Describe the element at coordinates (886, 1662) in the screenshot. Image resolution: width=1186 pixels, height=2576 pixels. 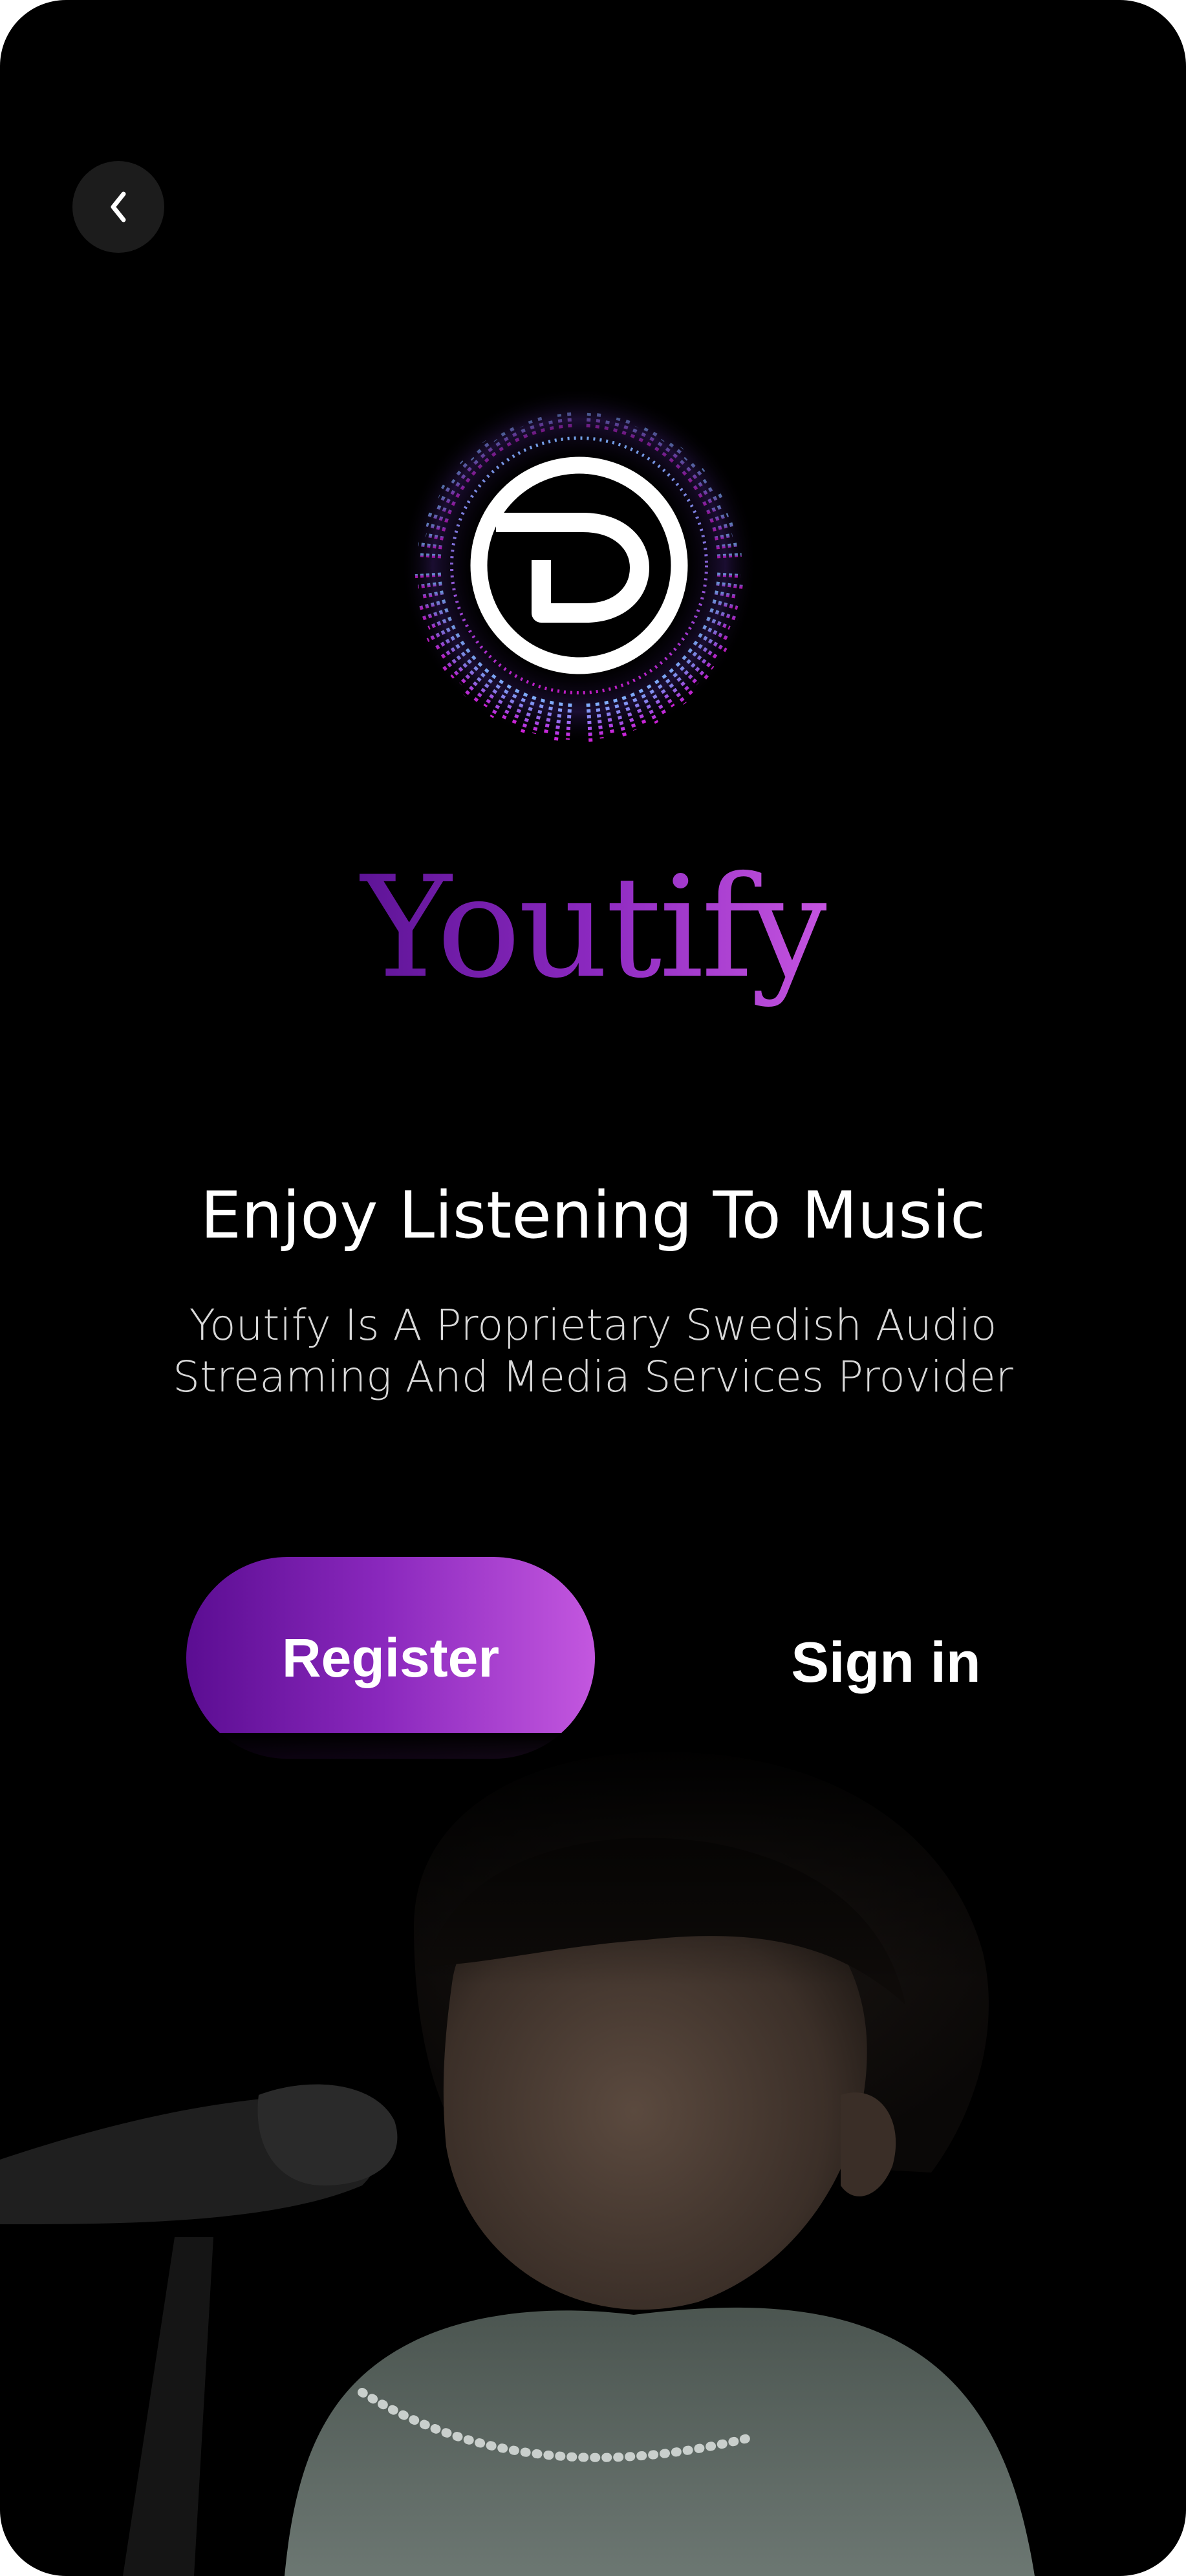
I see `sign-in-button: Sign in` at that location.